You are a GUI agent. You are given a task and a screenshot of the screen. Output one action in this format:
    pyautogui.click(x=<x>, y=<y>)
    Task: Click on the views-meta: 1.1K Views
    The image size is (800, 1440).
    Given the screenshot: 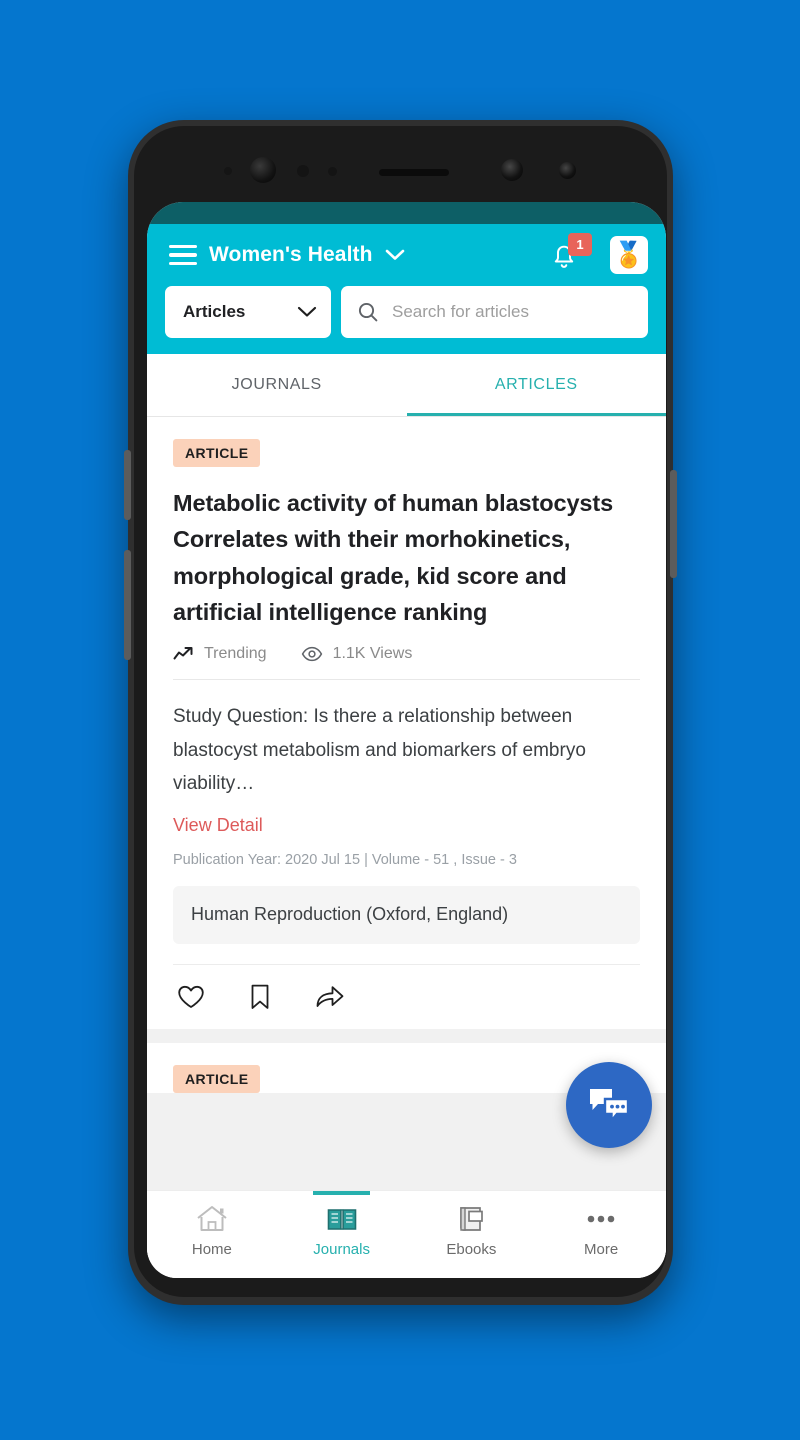 What is the action you would take?
    pyautogui.click(x=357, y=653)
    